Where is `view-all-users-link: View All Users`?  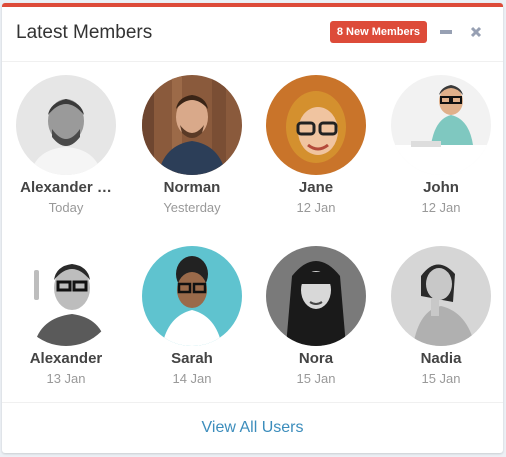
view-all-users-link: View All Users is located at coordinates (253, 428).